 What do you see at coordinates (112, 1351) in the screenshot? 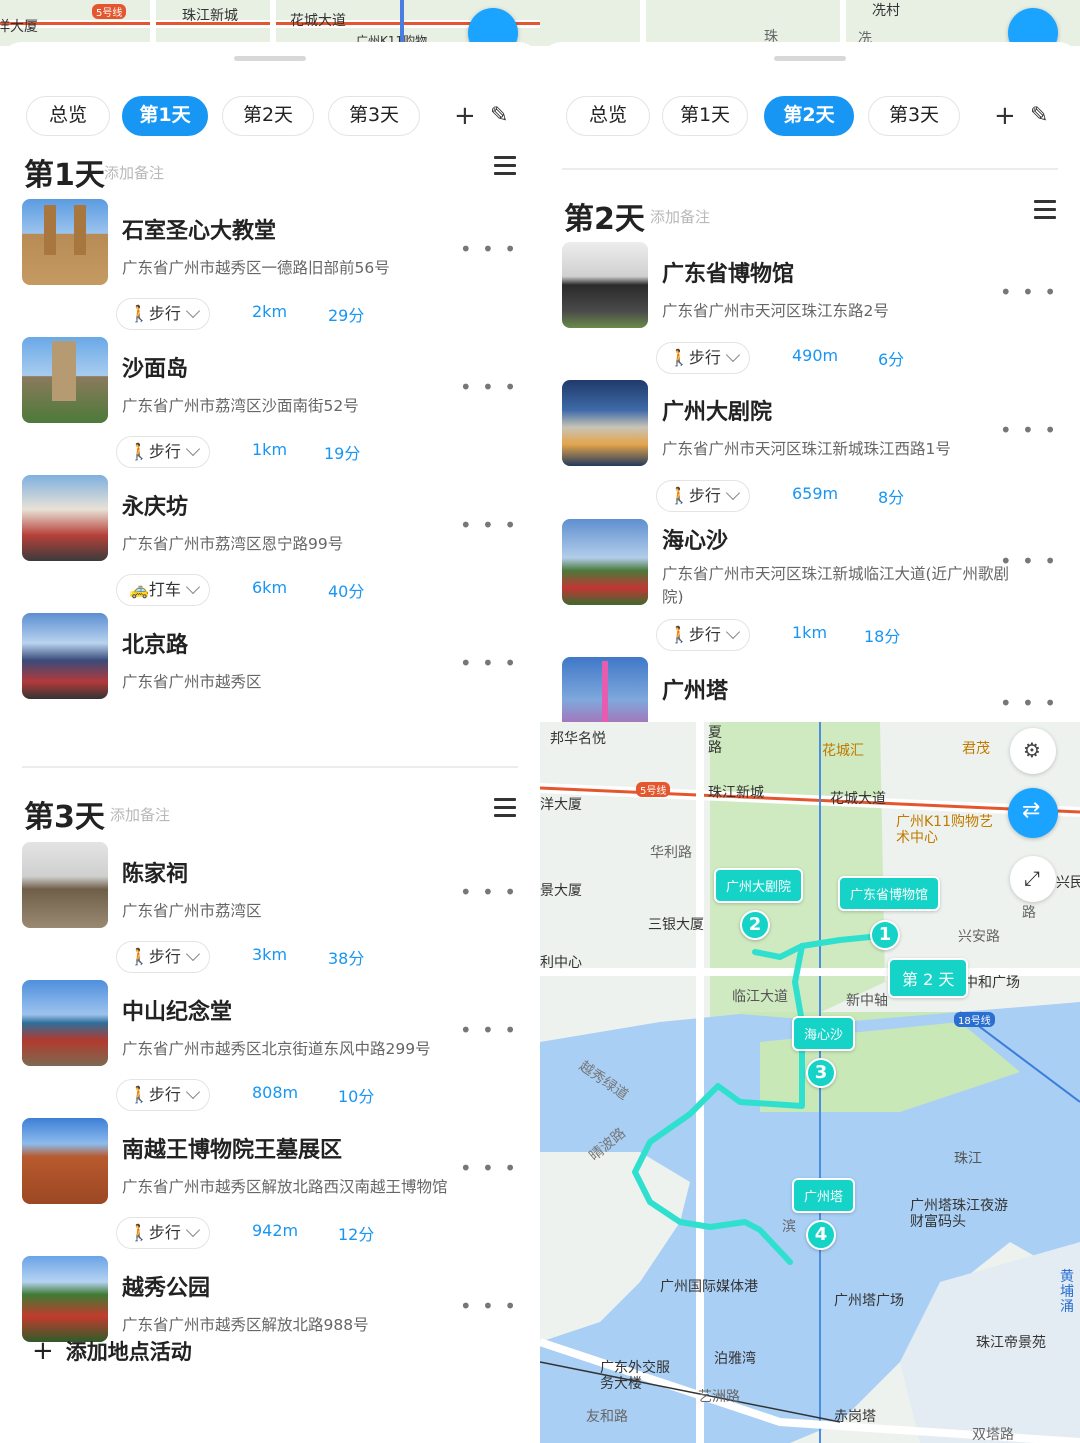
I see `add-activity-button: + 添加地点活动` at bounding box center [112, 1351].